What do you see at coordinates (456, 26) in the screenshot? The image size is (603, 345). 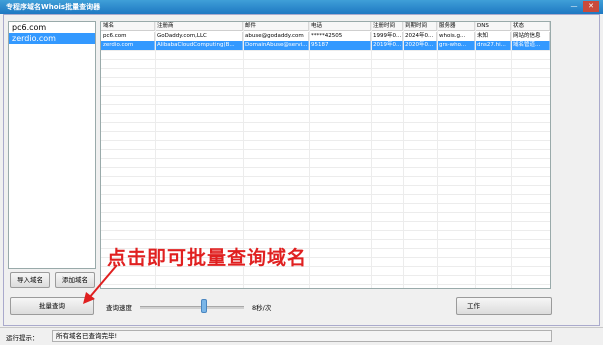 I see `column-header-server: 服务器` at bounding box center [456, 26].